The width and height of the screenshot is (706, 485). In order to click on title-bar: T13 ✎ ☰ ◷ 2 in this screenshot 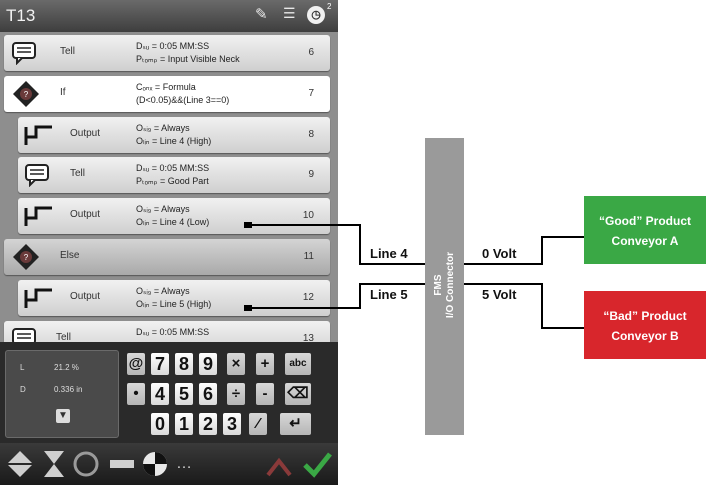, I will do `click(169, 16)`.